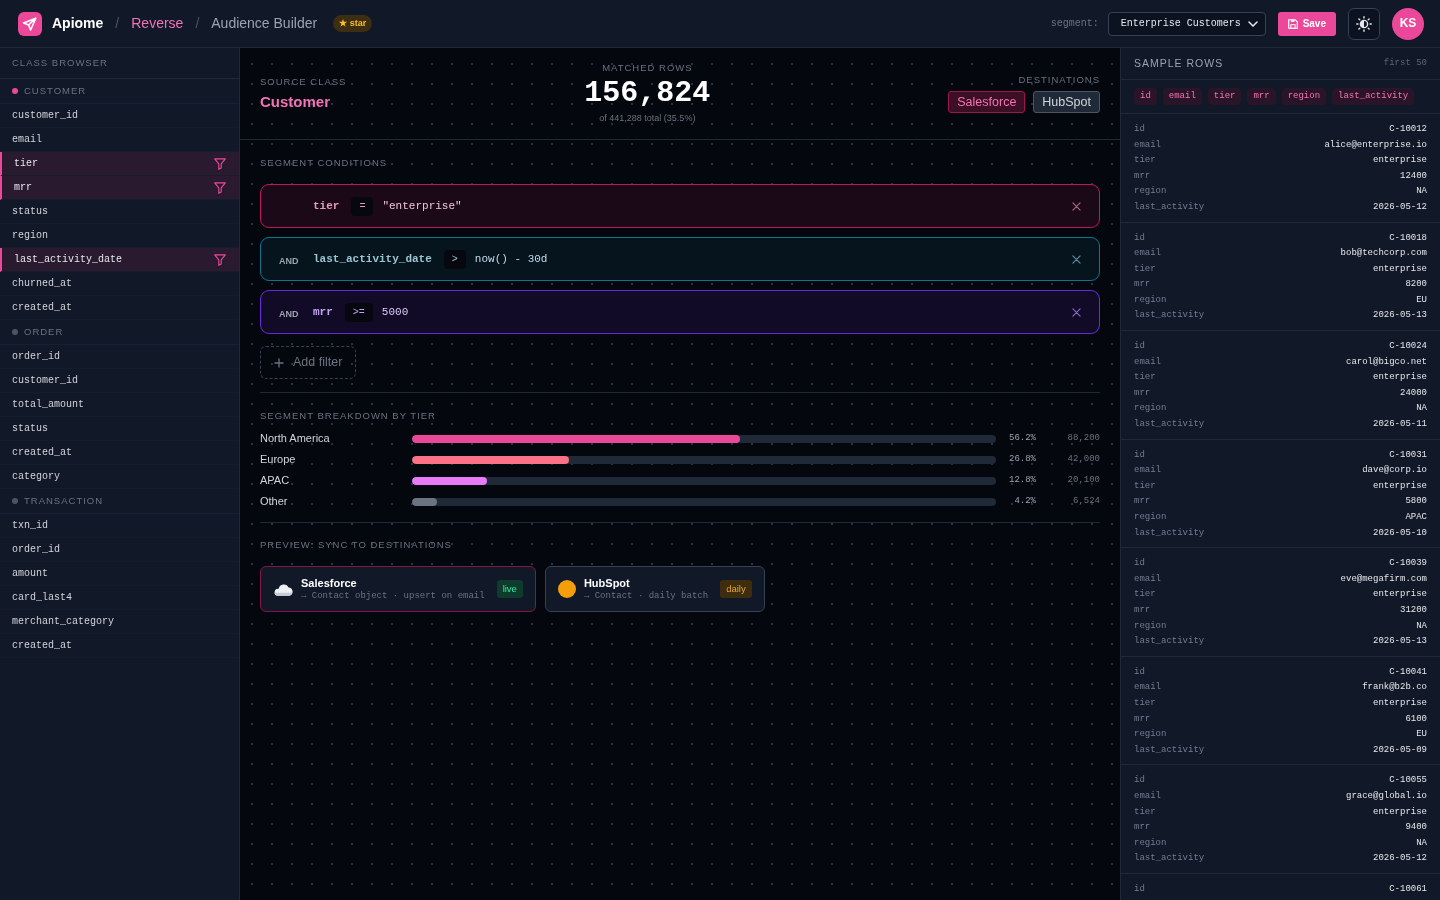 The height and width of the screenshot is (900, 1440). Describe the element at coordinates (1022, 459) in the screenshot. I see `percent-value: 26.8%` at that location.